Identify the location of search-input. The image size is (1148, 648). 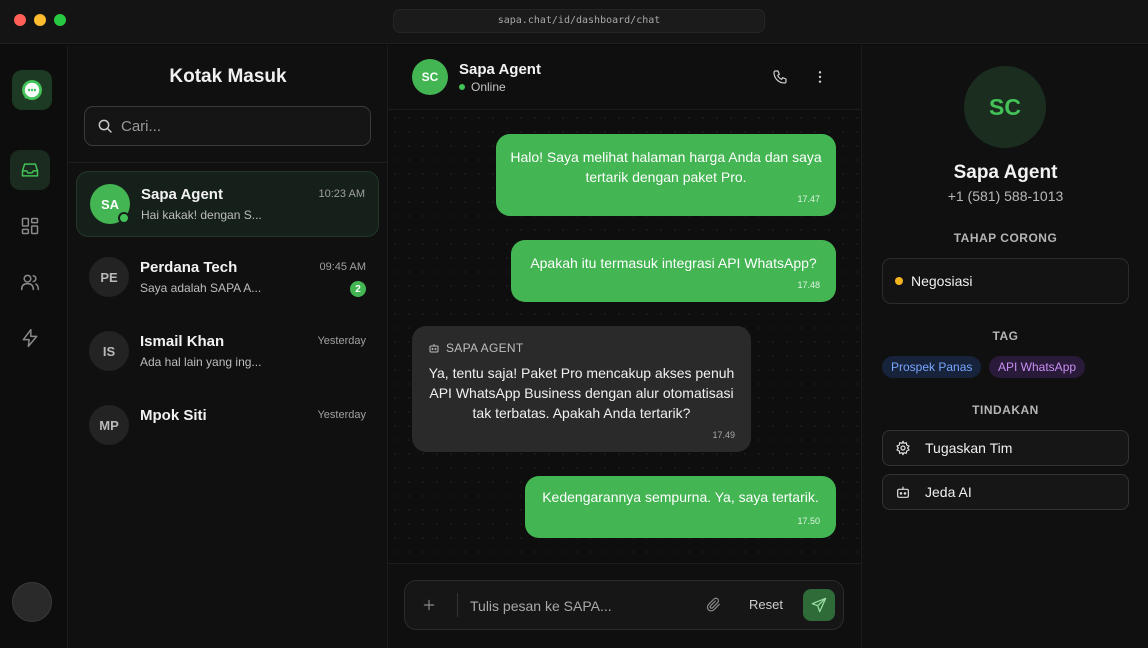
(241, 126).